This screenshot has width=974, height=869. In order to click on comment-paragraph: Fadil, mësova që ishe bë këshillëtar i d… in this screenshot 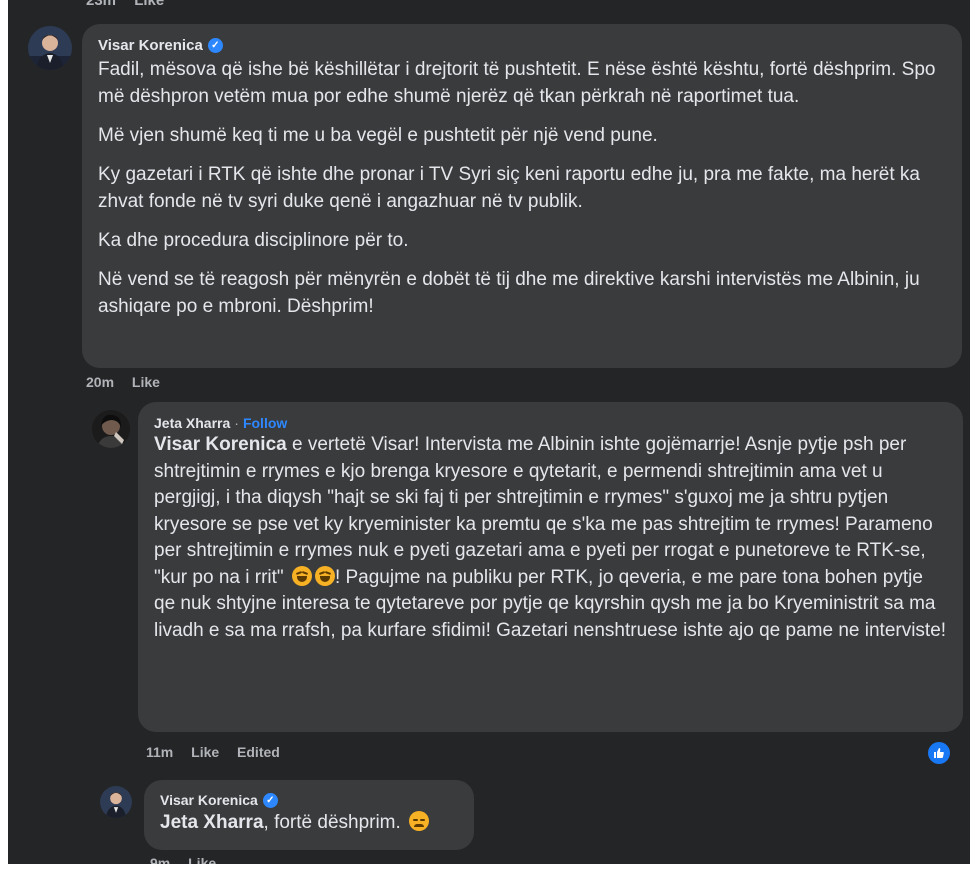, I will do `click(517, 83)`.